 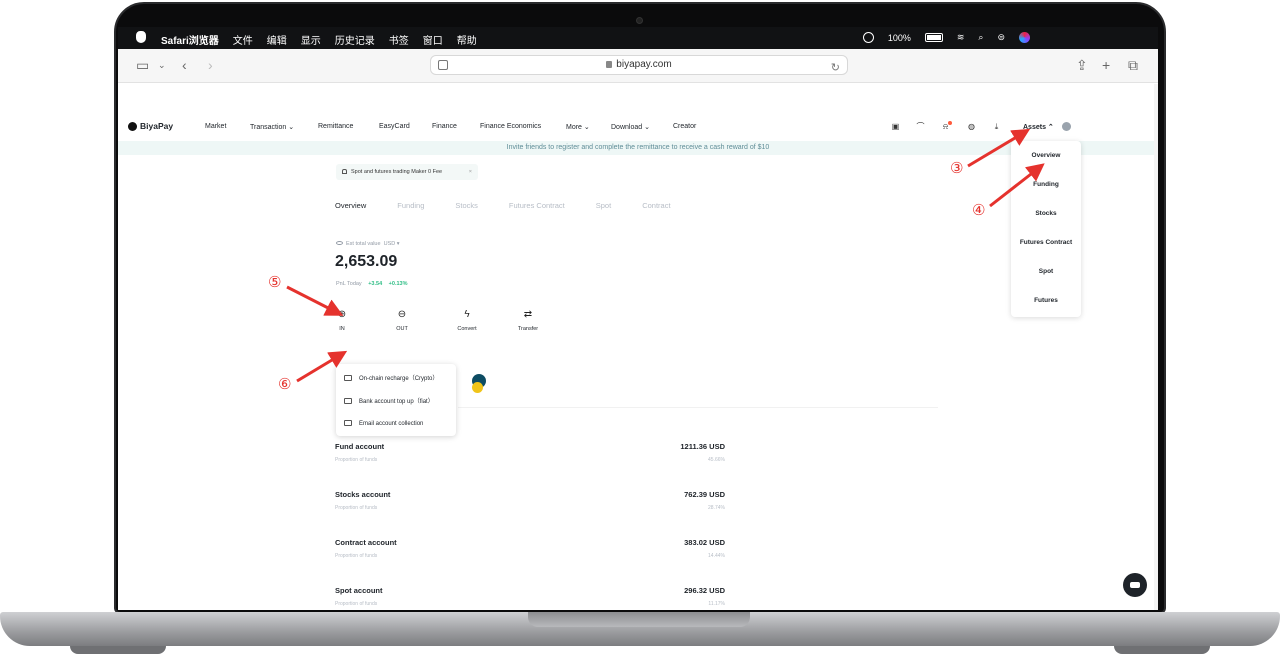 I want to click on menu-window: 窗口, so click(x=433, y=39).